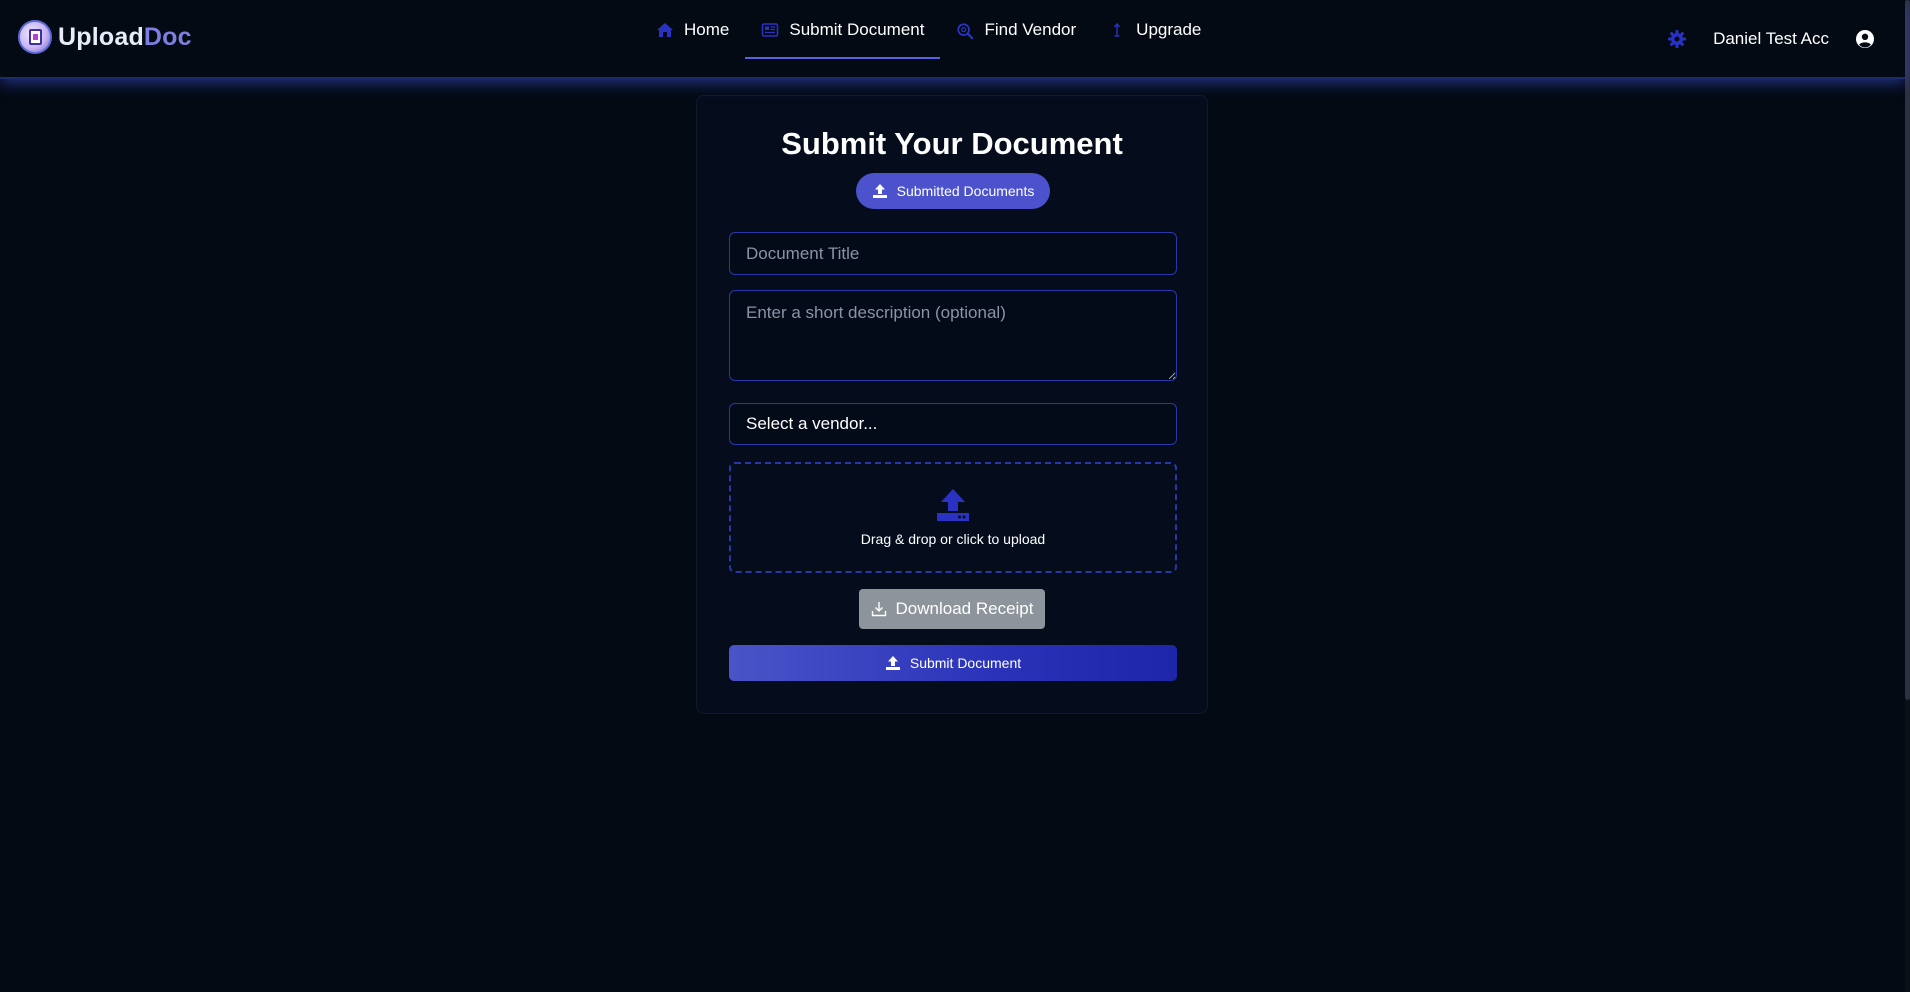  I want to click on submit-document-button: Submit Document, so click(953, 663).